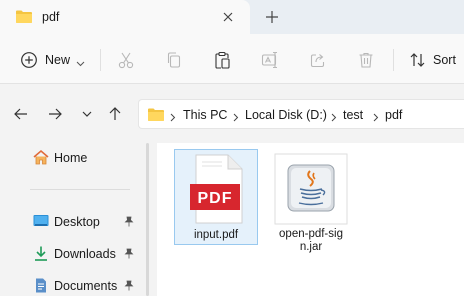 This screenshot has height=296, width=464. I want to click on sidebar-item-label: Home, so click(71, 158).